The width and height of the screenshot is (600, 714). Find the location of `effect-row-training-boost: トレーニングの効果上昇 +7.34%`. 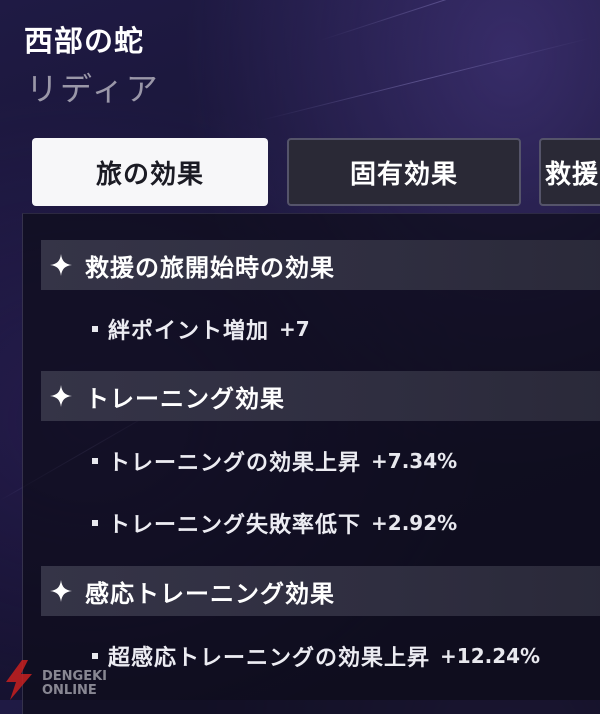

effect-row-training-boost: トレーニングの効果上昇 +7.34% is located at coordinates (274, 461).